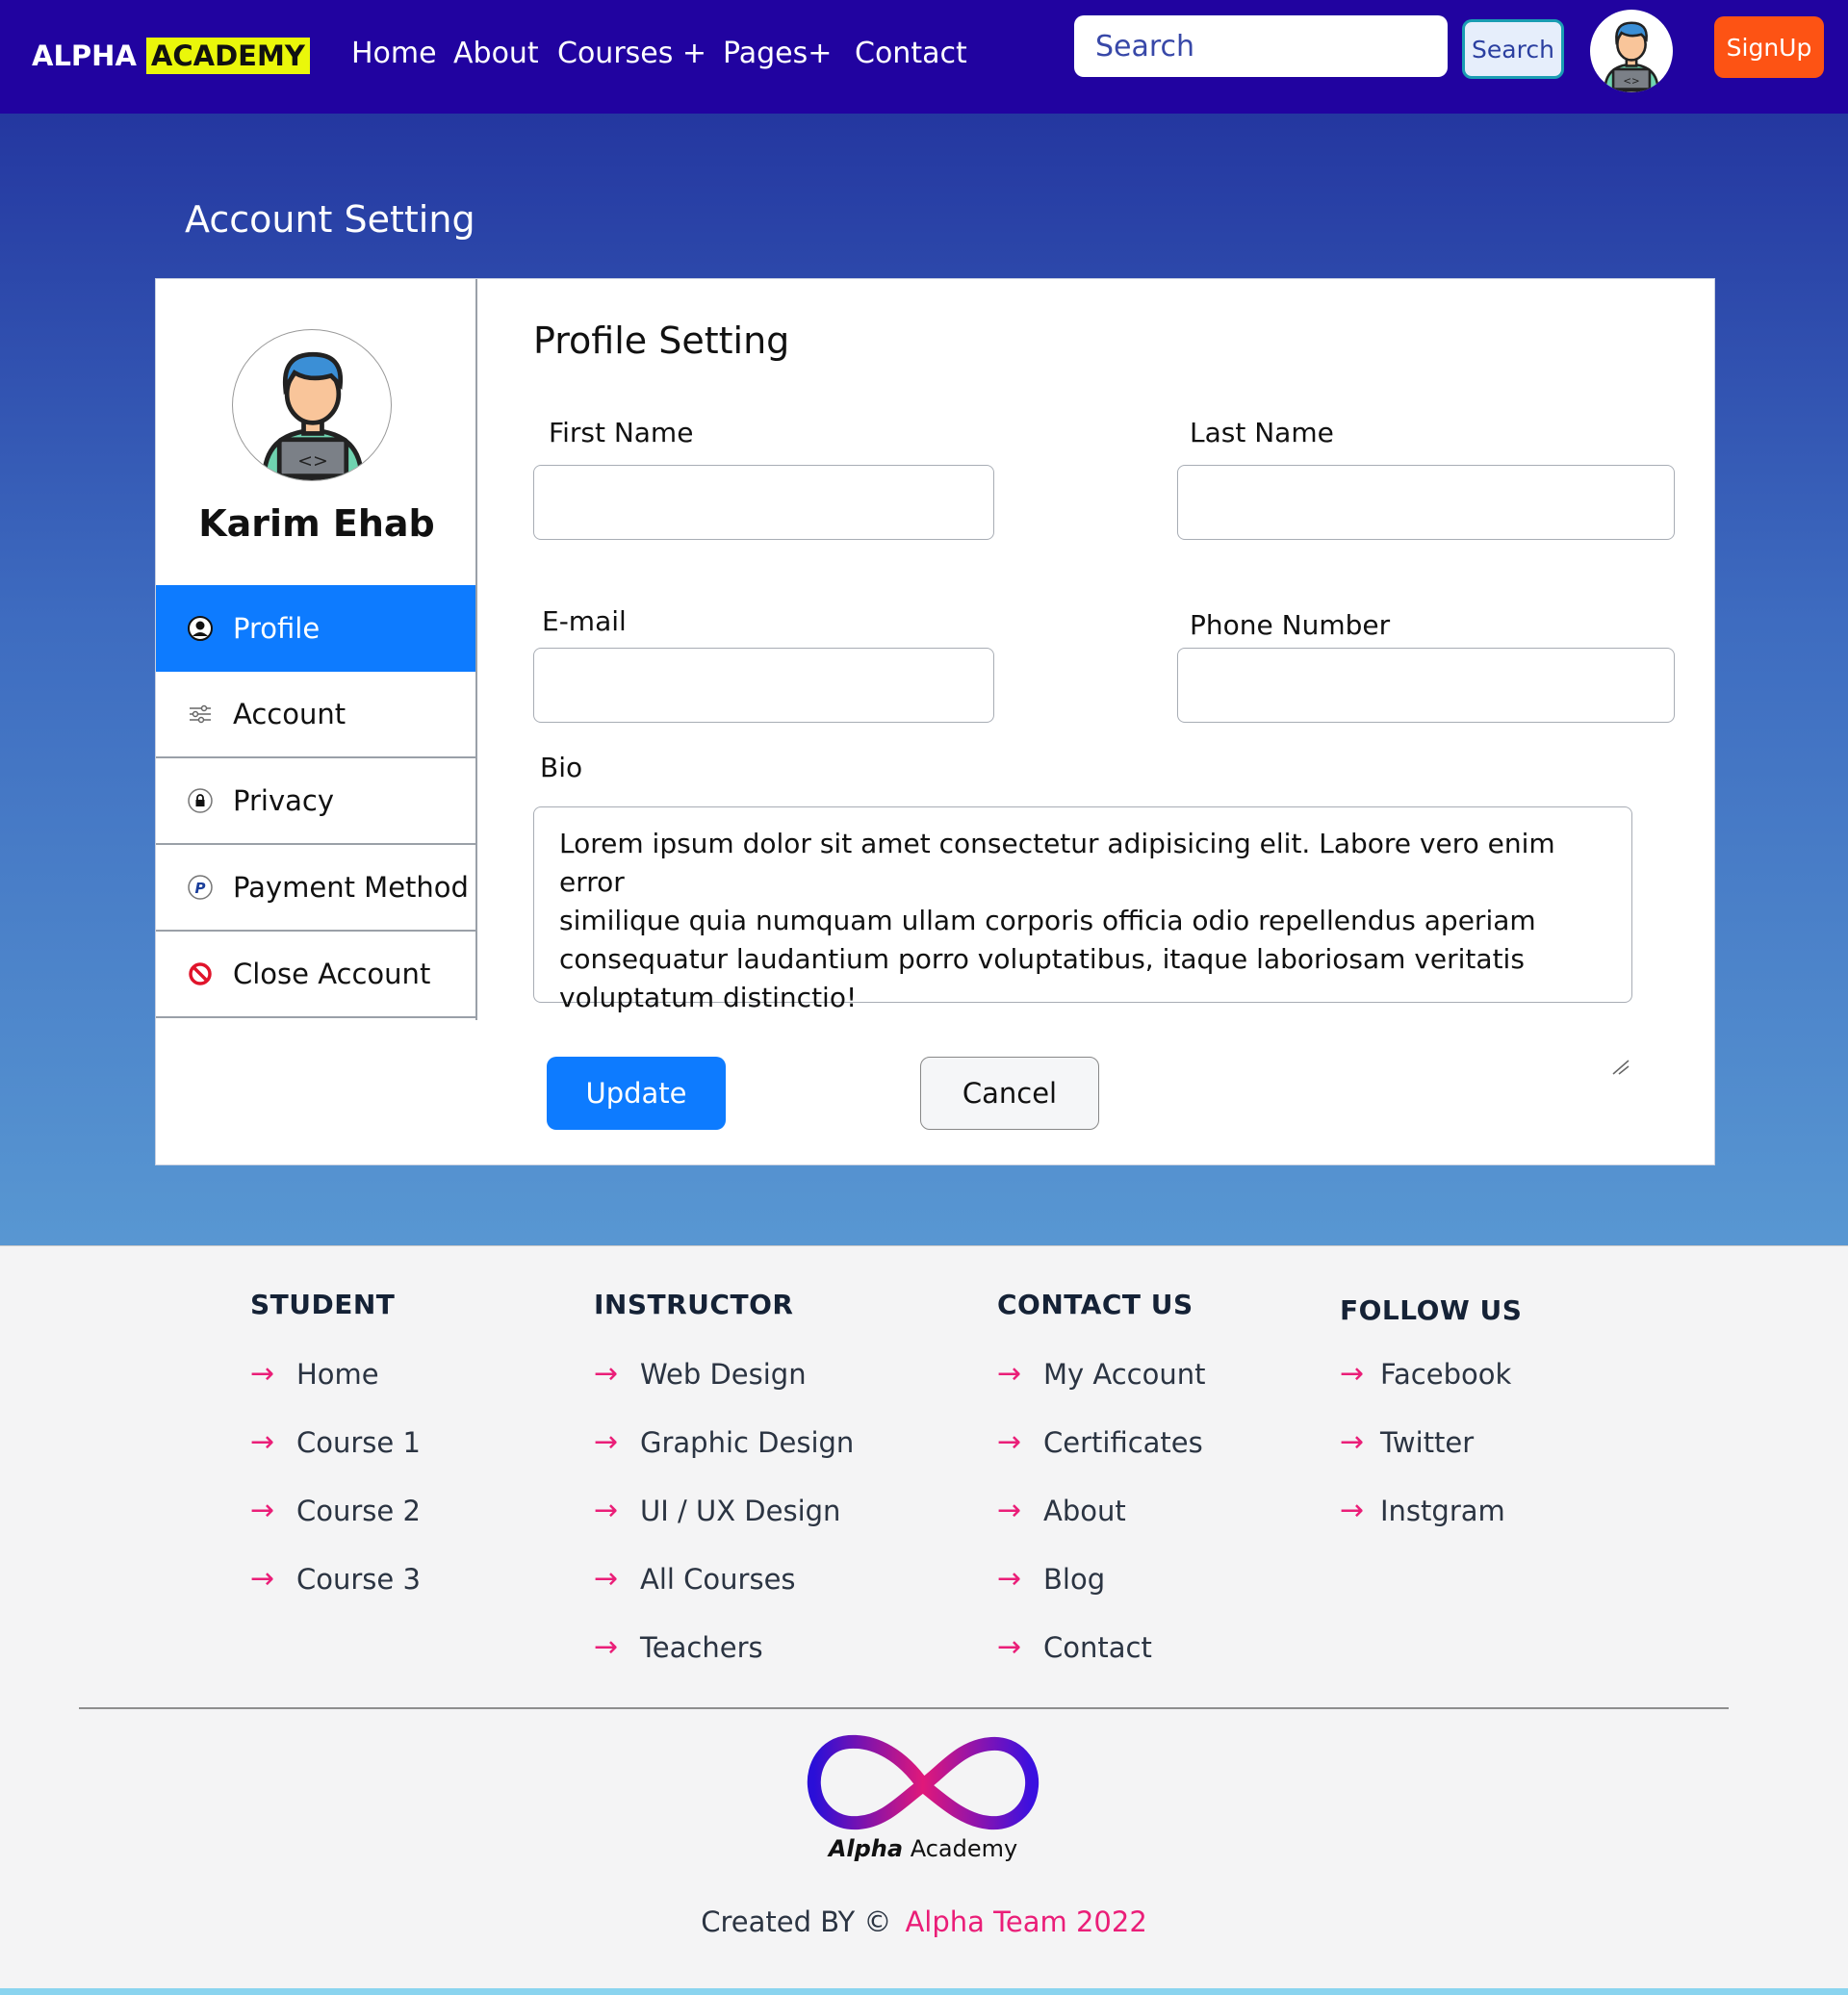  Describe the element at coordinates (351, 887) in the screenshot. I see `sidebar-item-label: Payment Method` at that location.